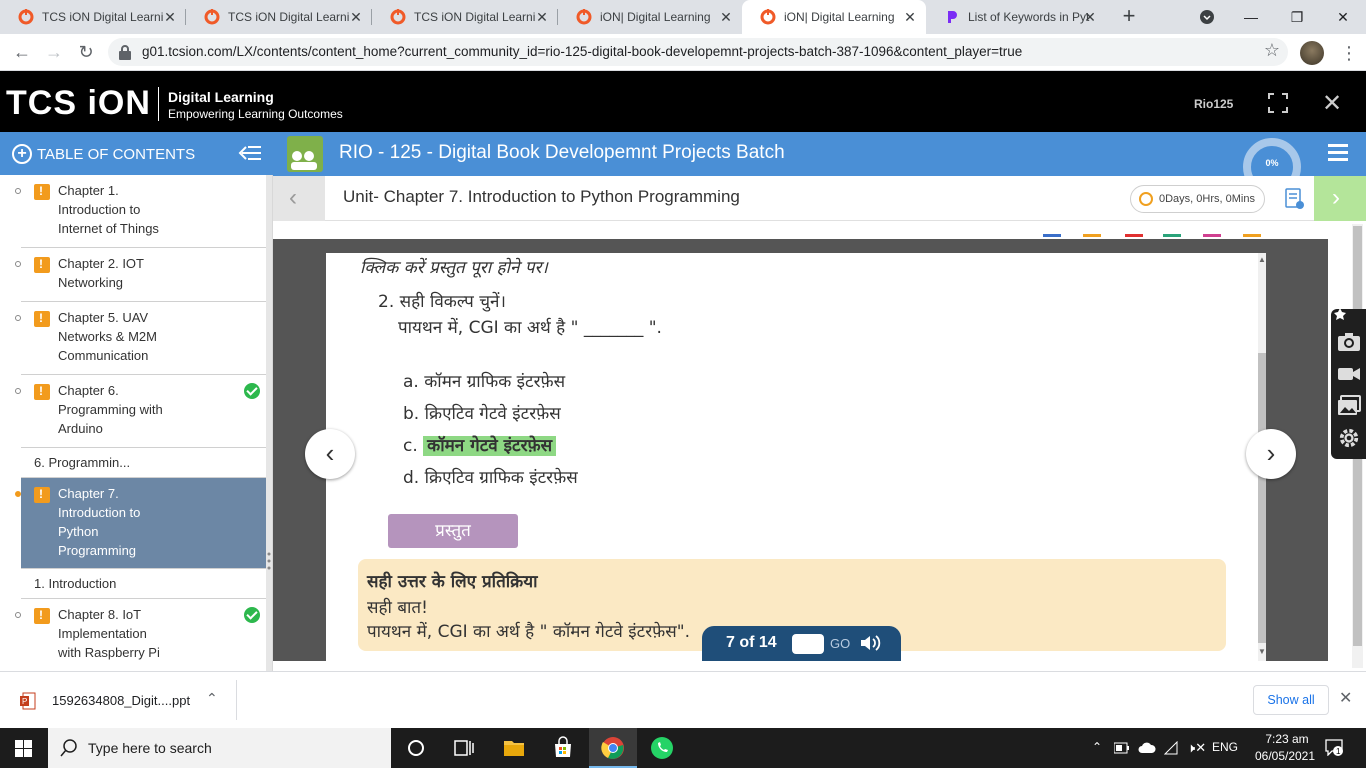 The height and width of the screenshot is (768, 1366). What do you see at coordinates (250, 153) in the screenshot?
I see `collapse-sidebar-icon` at bounding box center [250, 153].